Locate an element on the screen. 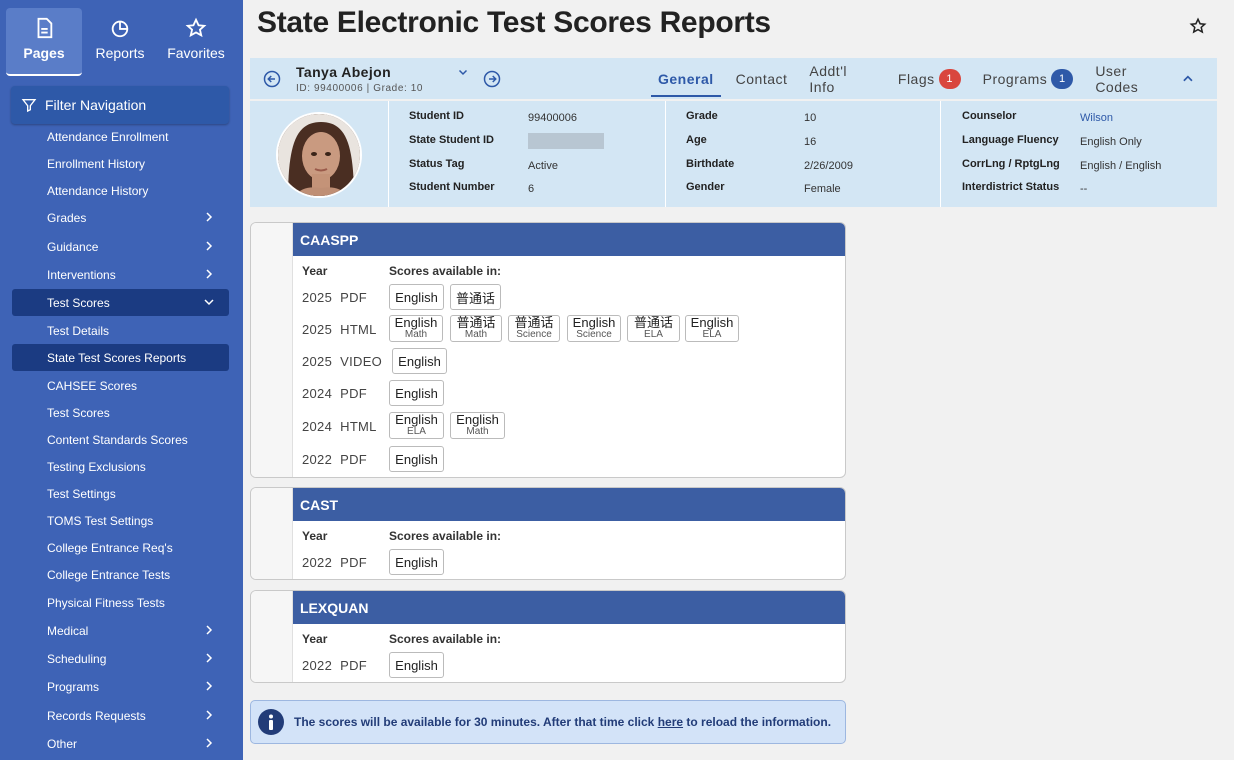  nav-favorites: Favorites is located at coordinates (196, 42).